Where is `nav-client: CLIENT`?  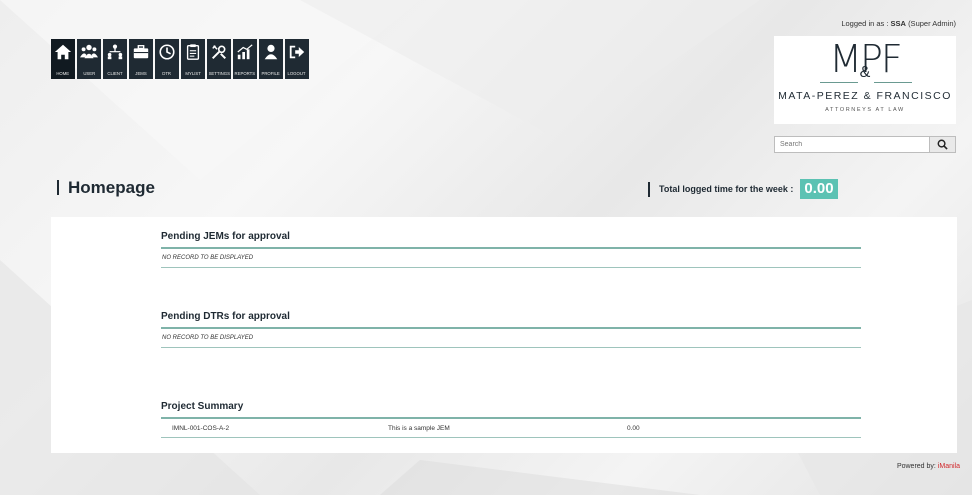 nav-client: CLIENT is located at coordinates (115, 59).